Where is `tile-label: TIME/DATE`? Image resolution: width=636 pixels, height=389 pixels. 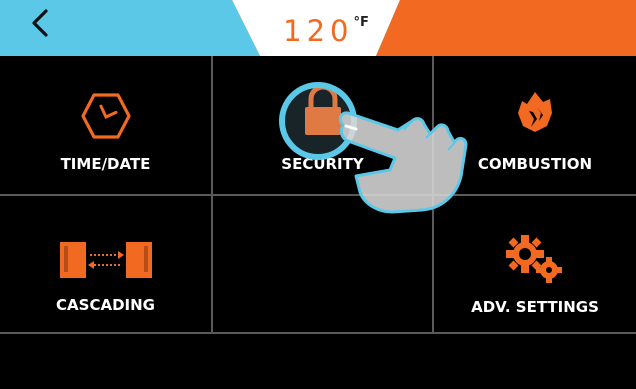 tile-label: TIME/DATE is located at coordinates (105, 164).